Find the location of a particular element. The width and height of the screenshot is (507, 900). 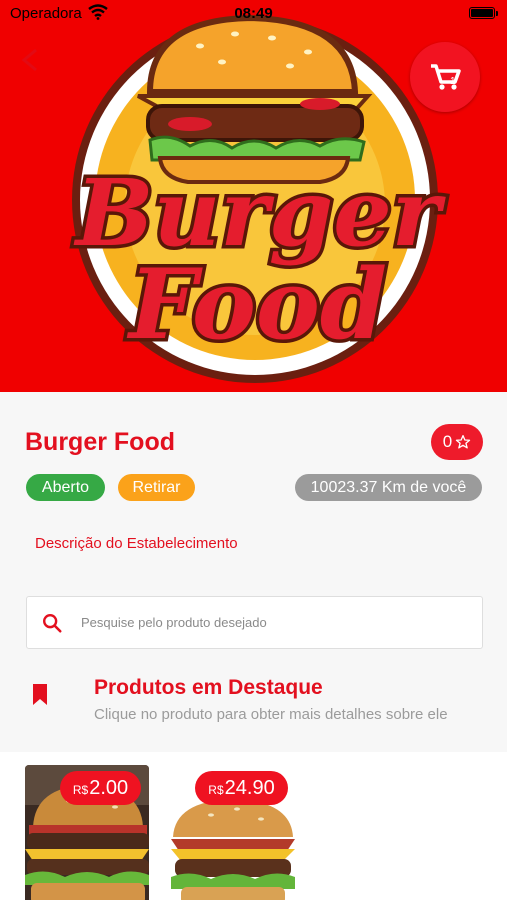

logo-line2-text: Food is located at coordinates (256, 304).